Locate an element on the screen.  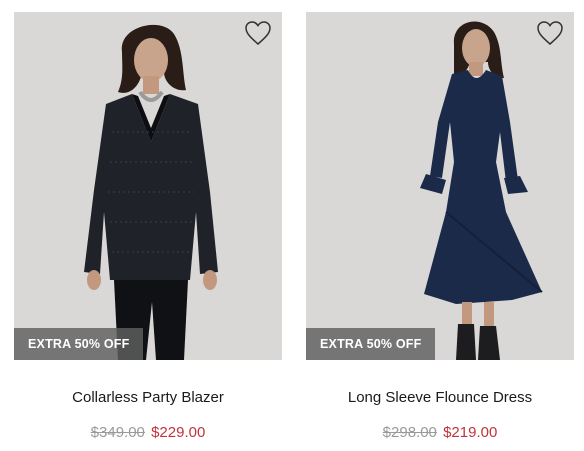
sale-price: $229.00 is located at coordinates (178, 432).